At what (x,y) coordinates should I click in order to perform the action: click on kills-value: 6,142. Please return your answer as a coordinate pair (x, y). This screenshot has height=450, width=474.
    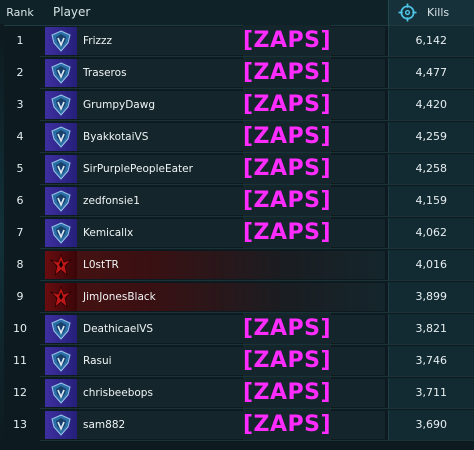
    Looking at the image, I should click on (431, 40).